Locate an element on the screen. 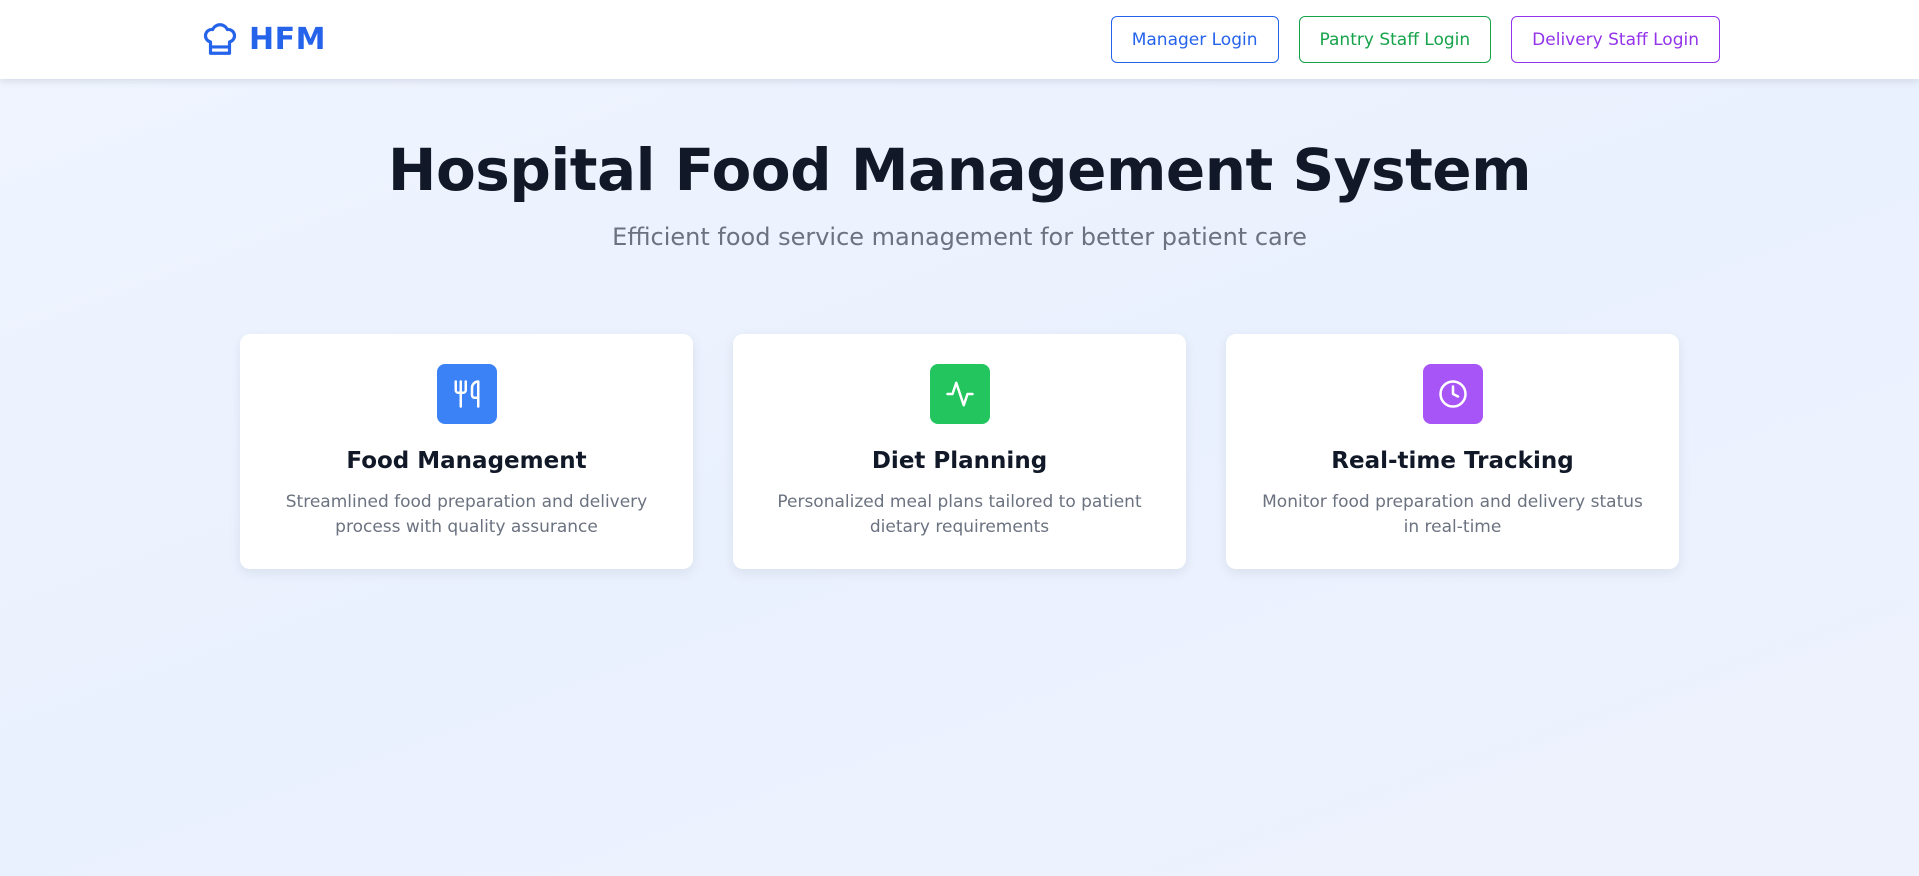 This screenshot has height=876, width=1919. brand-logo: HFM is located at coordinates (263, 39).